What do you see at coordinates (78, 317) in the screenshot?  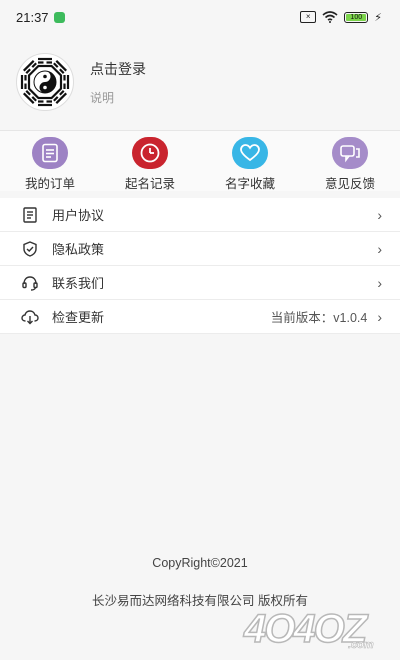 I see `menu-label: 检查更新` at bounding box center [78, 317].